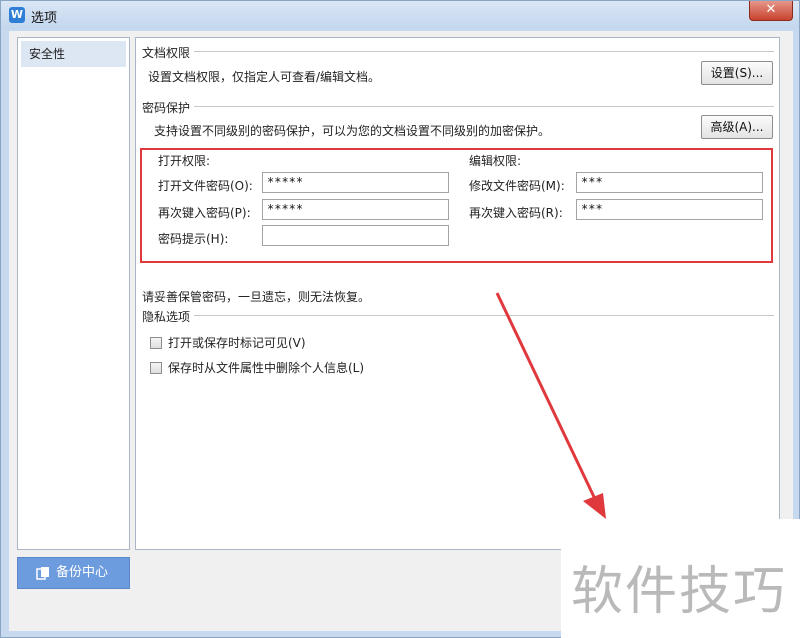  Describe the element at coordinates (352, 131) in the screenshot. I see `password-protect-description: 支持设置不同级别的密码保护，可以为您的文档设置不同级别的加密保护。` at that location.